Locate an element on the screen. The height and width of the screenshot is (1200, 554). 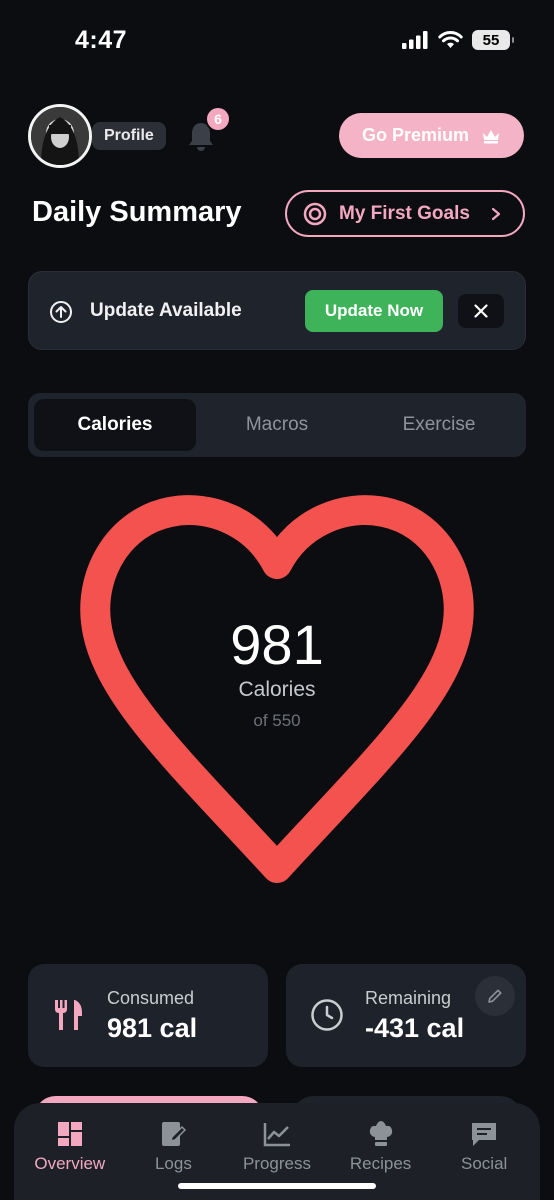
go-premium-button: Go Premium is located at coordinates (431, 135).